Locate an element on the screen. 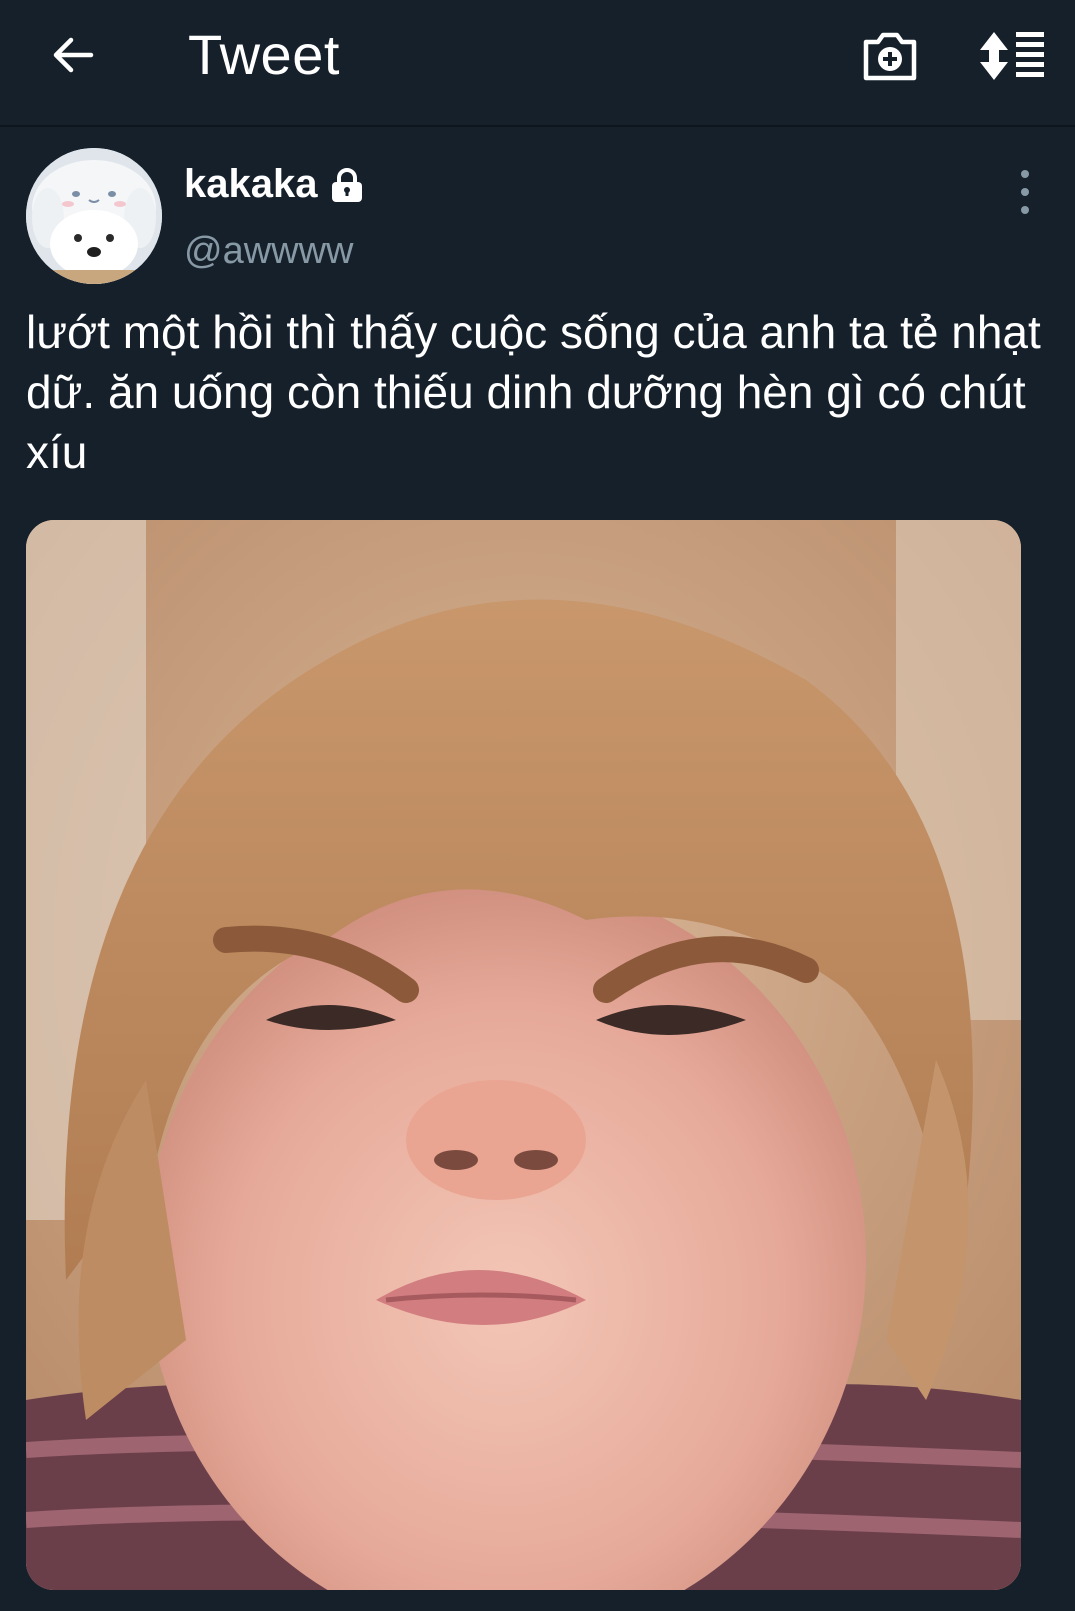  avatar is located at coordinates (94, 216).